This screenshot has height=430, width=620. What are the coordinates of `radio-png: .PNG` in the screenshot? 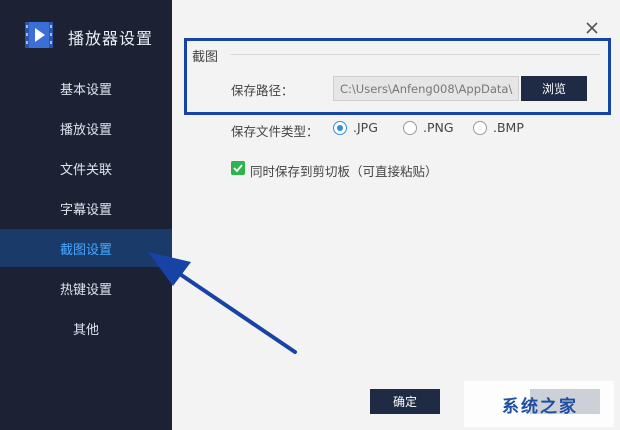 It's located at (428, 127).